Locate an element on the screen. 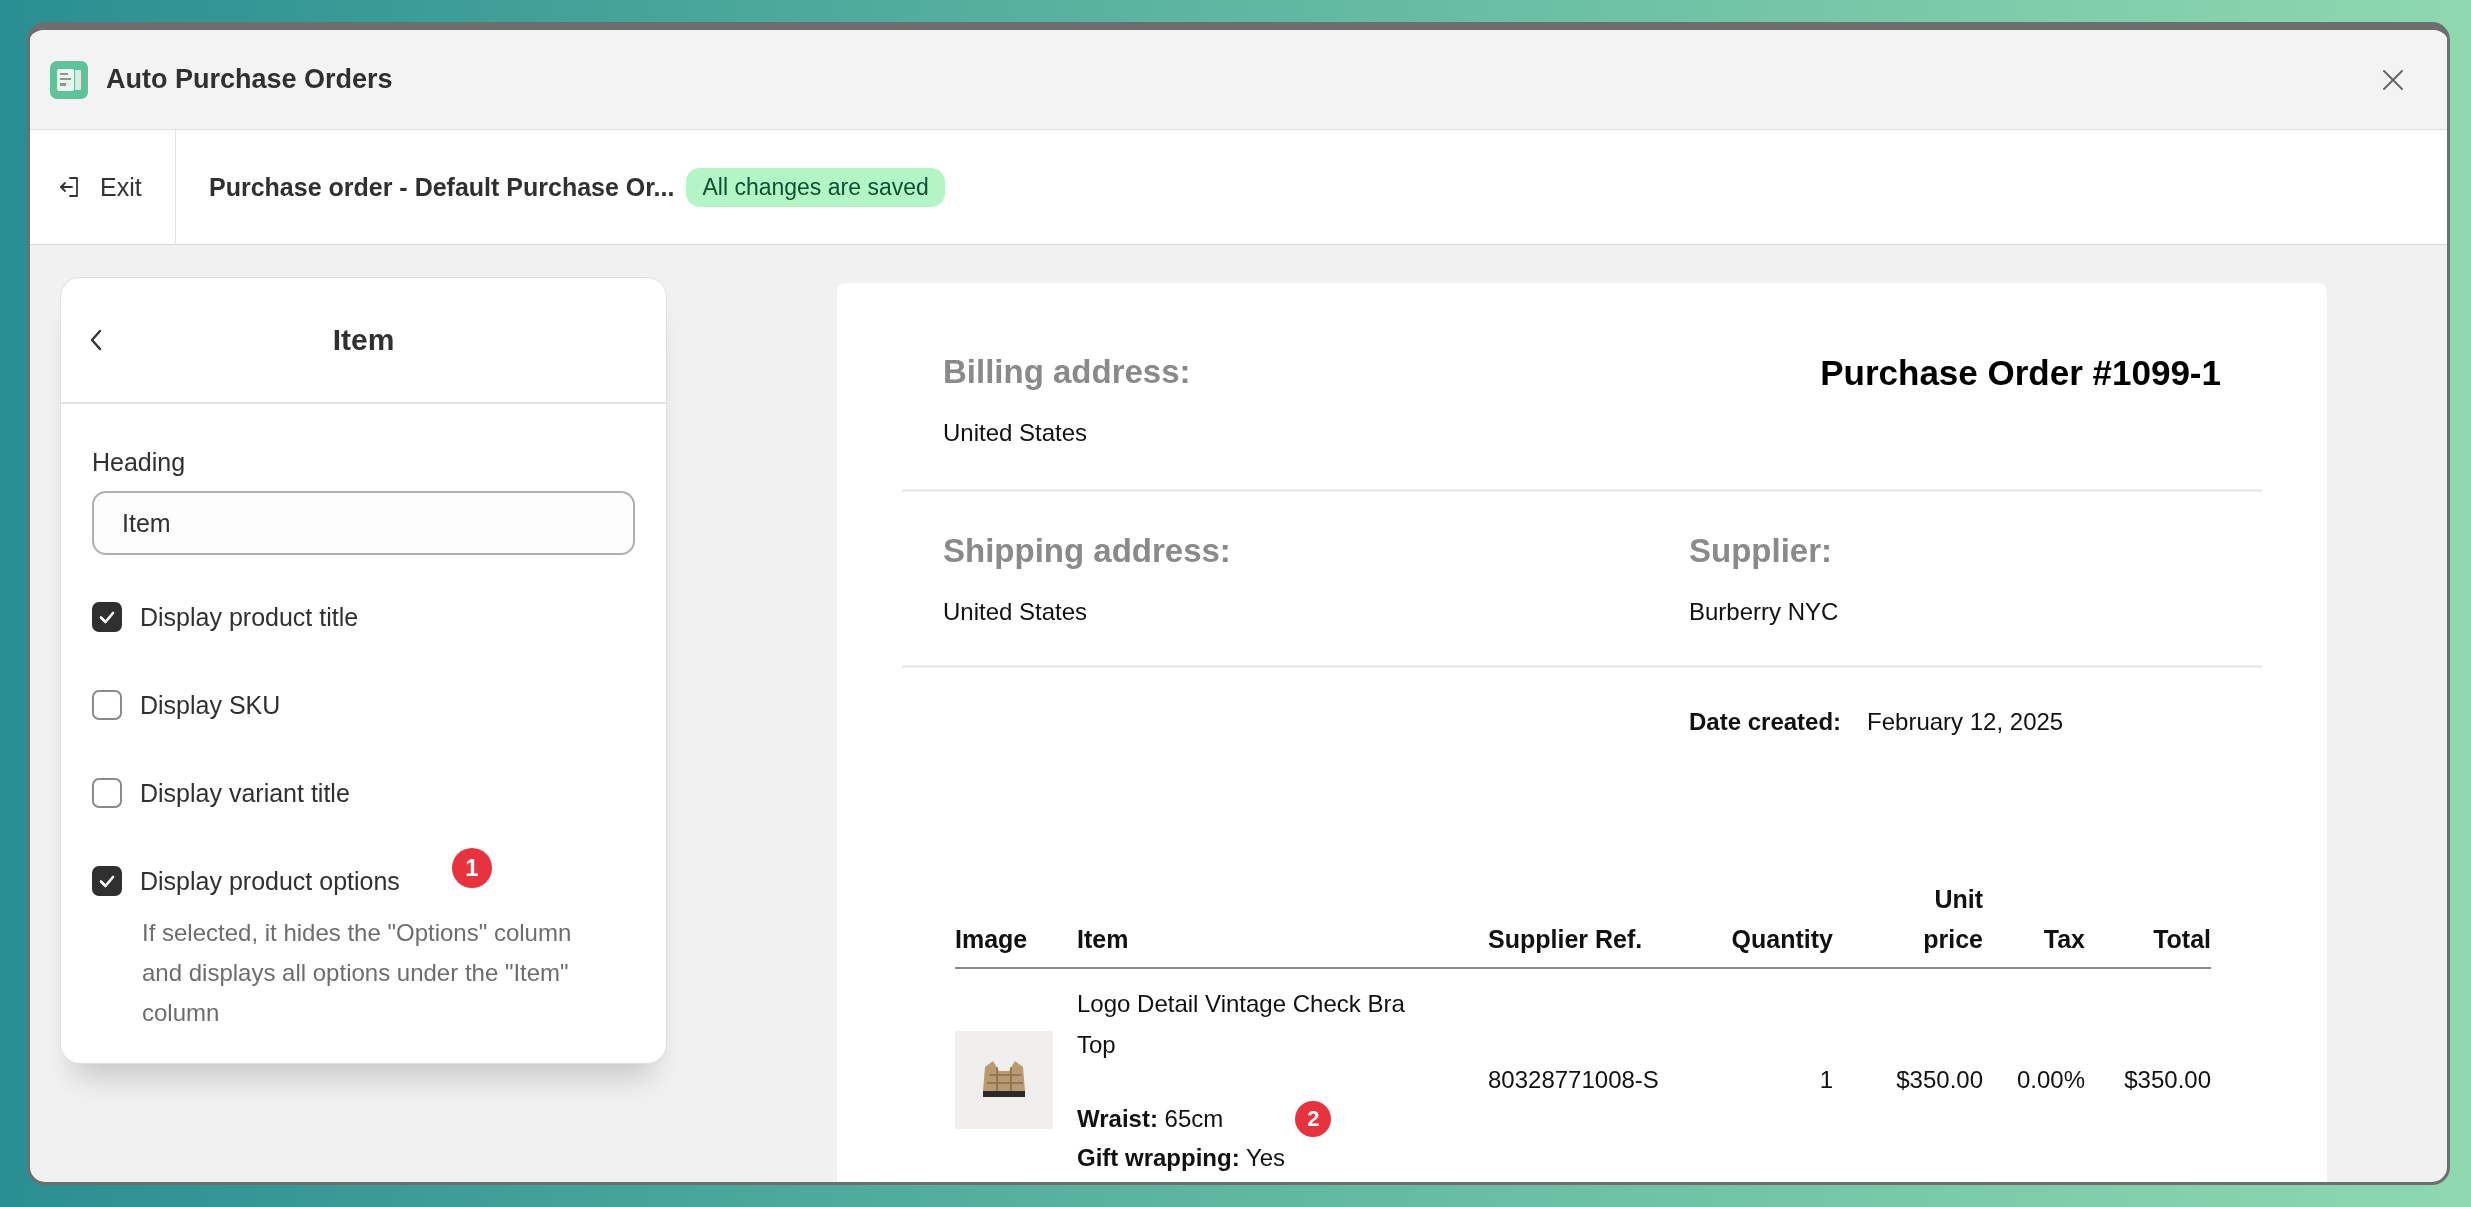  column-header: Tax is located at coordinates (2064, 939).